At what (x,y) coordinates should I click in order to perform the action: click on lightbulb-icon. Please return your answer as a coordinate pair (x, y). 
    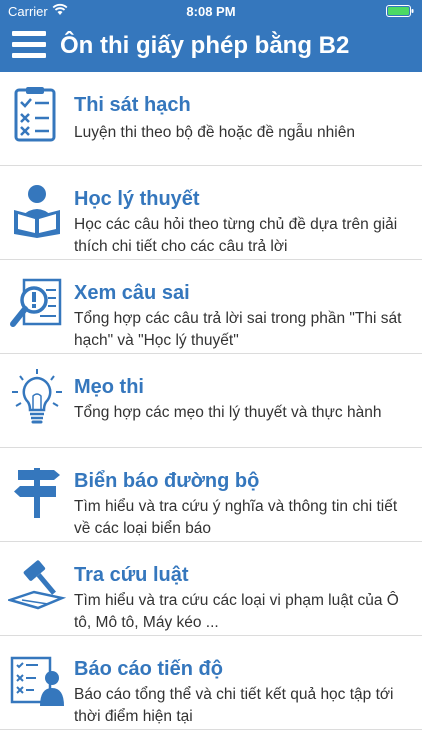
    Looking at the image, I should click on (37, 397).